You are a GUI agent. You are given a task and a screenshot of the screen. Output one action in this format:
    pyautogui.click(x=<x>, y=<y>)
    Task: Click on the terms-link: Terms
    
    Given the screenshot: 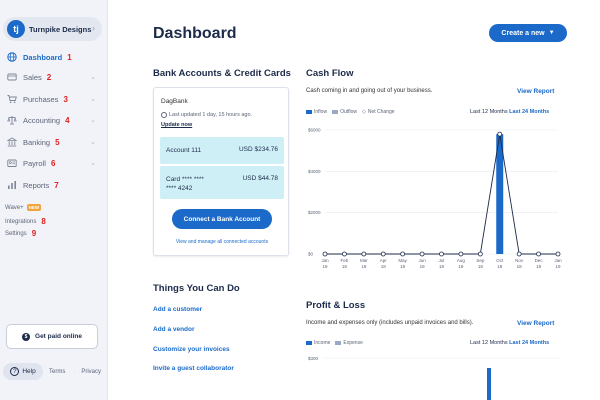 What is the action you would take?
    pyautogui.click(x=57, y=372)
    